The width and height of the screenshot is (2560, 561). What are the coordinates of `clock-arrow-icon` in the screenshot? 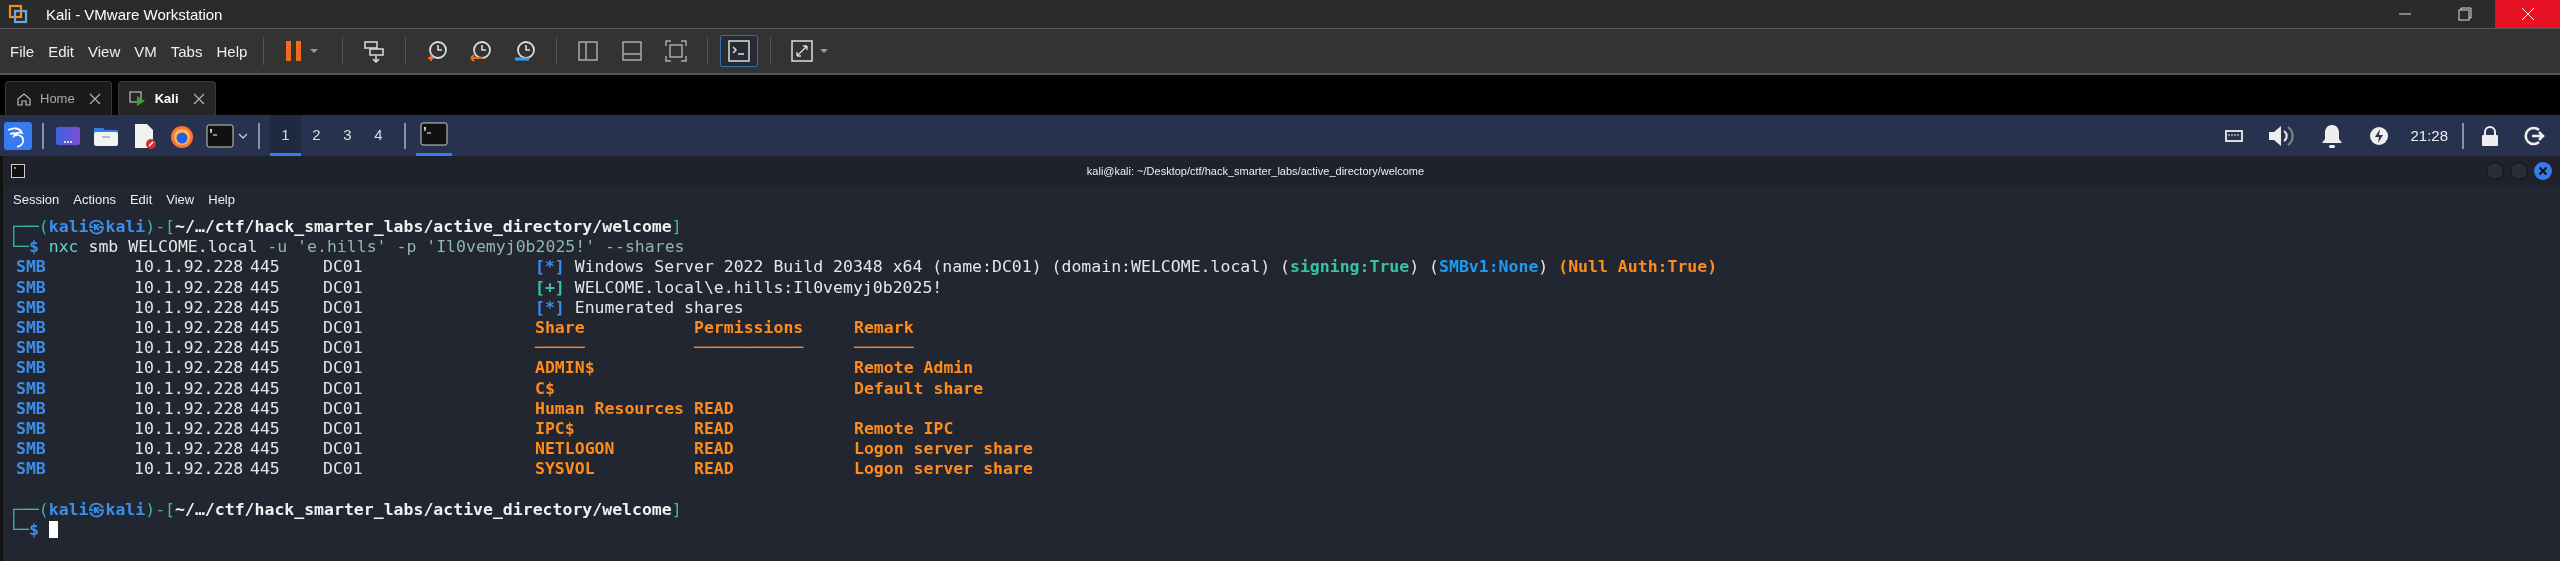 It's located at (481, 51).